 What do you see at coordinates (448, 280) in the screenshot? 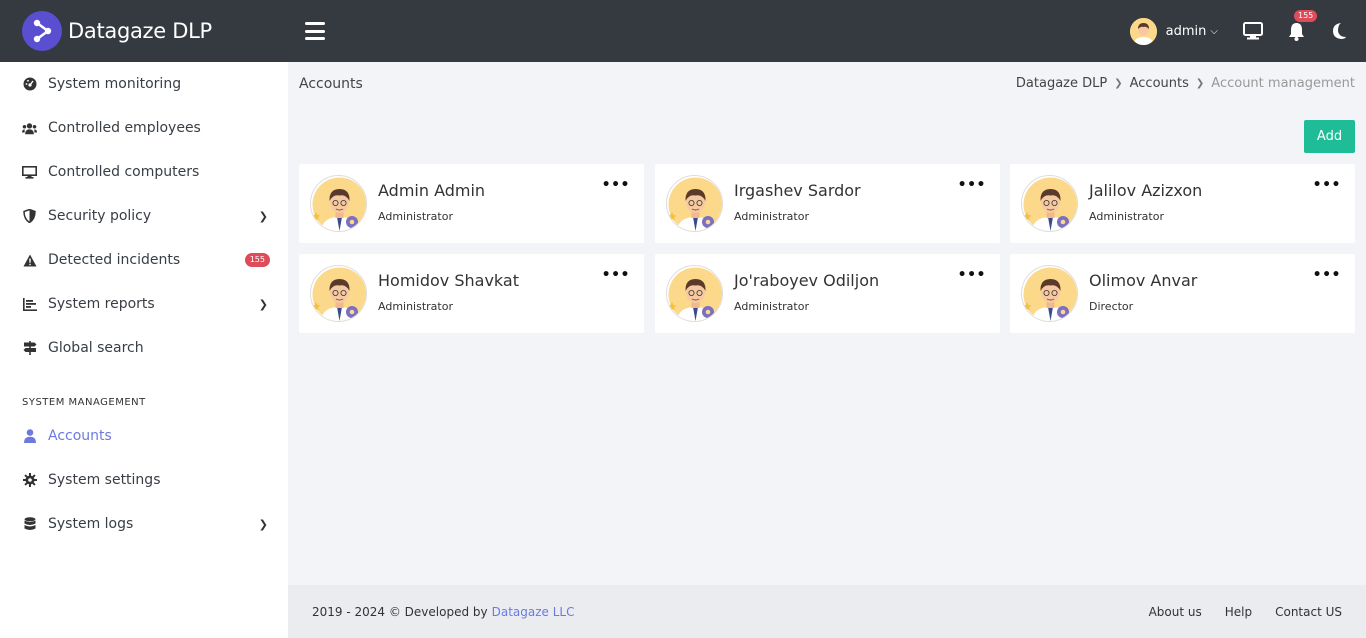
I see `account-name: Homidov Shavkat` at bounding box center [448, 280].